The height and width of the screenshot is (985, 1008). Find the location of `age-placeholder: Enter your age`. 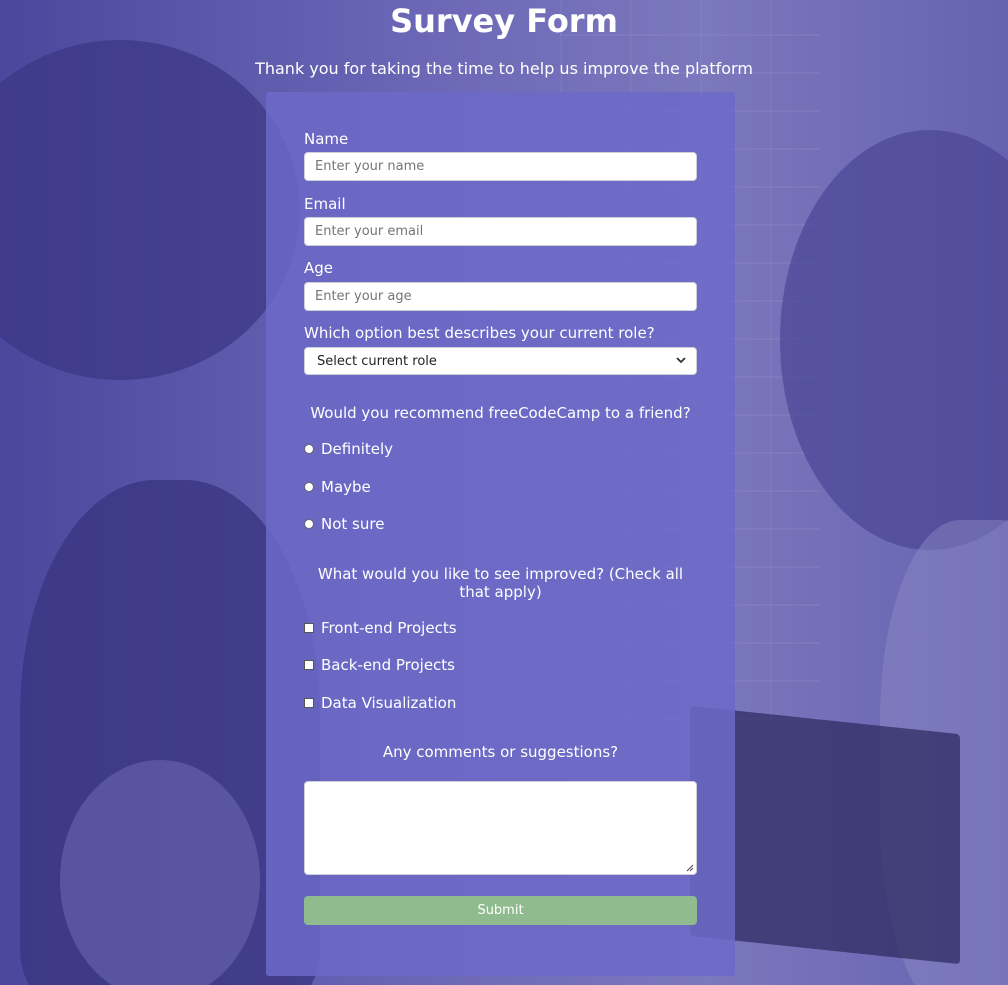

age-placeholder: Enter your age is located at coordinates (363, 296).